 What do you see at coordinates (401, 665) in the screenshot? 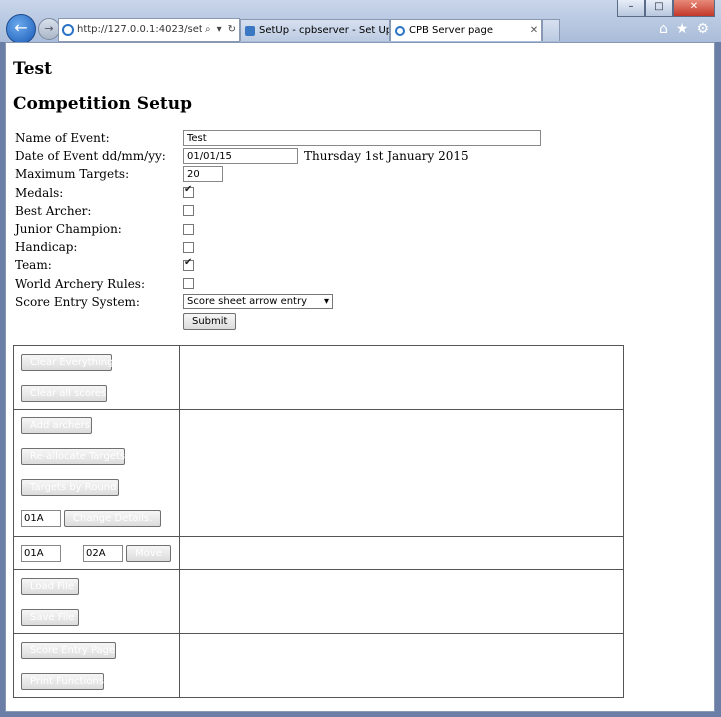
I see `other-note: Other menu pages.` at bounding box center [401, 665].